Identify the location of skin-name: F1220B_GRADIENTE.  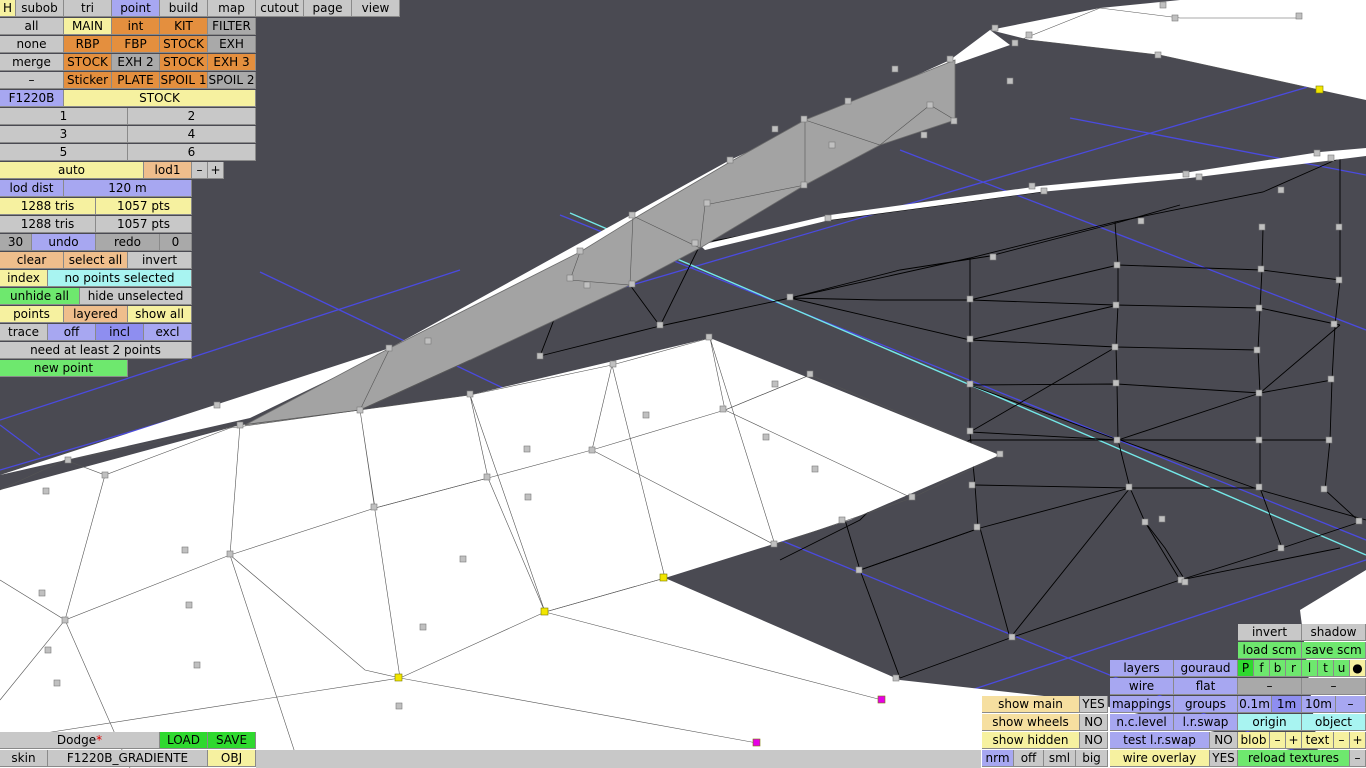
(128, 758).